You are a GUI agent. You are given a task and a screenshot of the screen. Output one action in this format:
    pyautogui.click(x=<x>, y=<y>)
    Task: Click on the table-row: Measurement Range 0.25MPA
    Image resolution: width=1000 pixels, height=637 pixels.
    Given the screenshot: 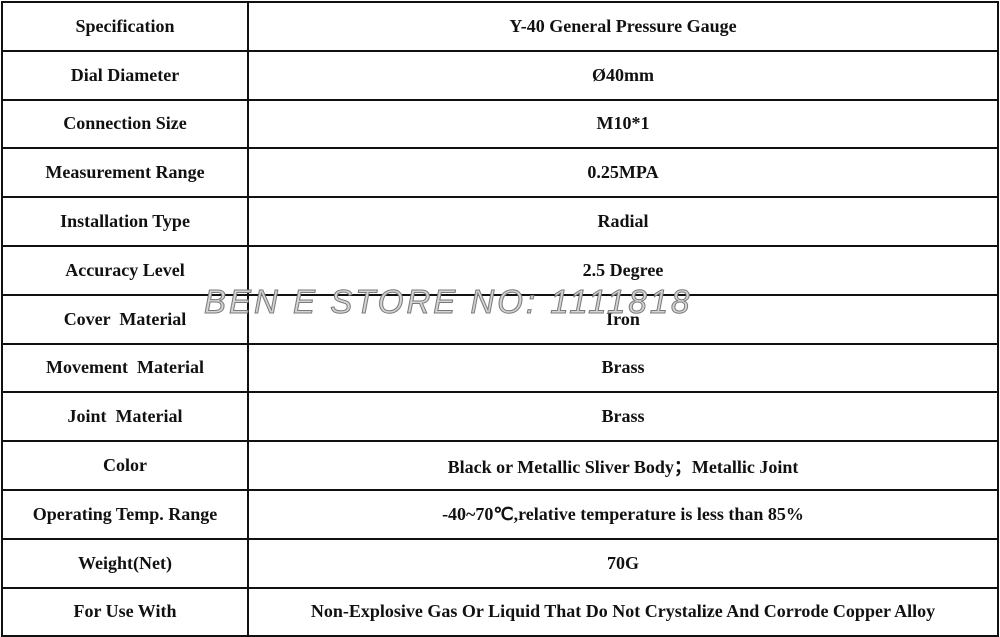 What is the action you would take?
    pyautogui.click(x=500, y=173)
    